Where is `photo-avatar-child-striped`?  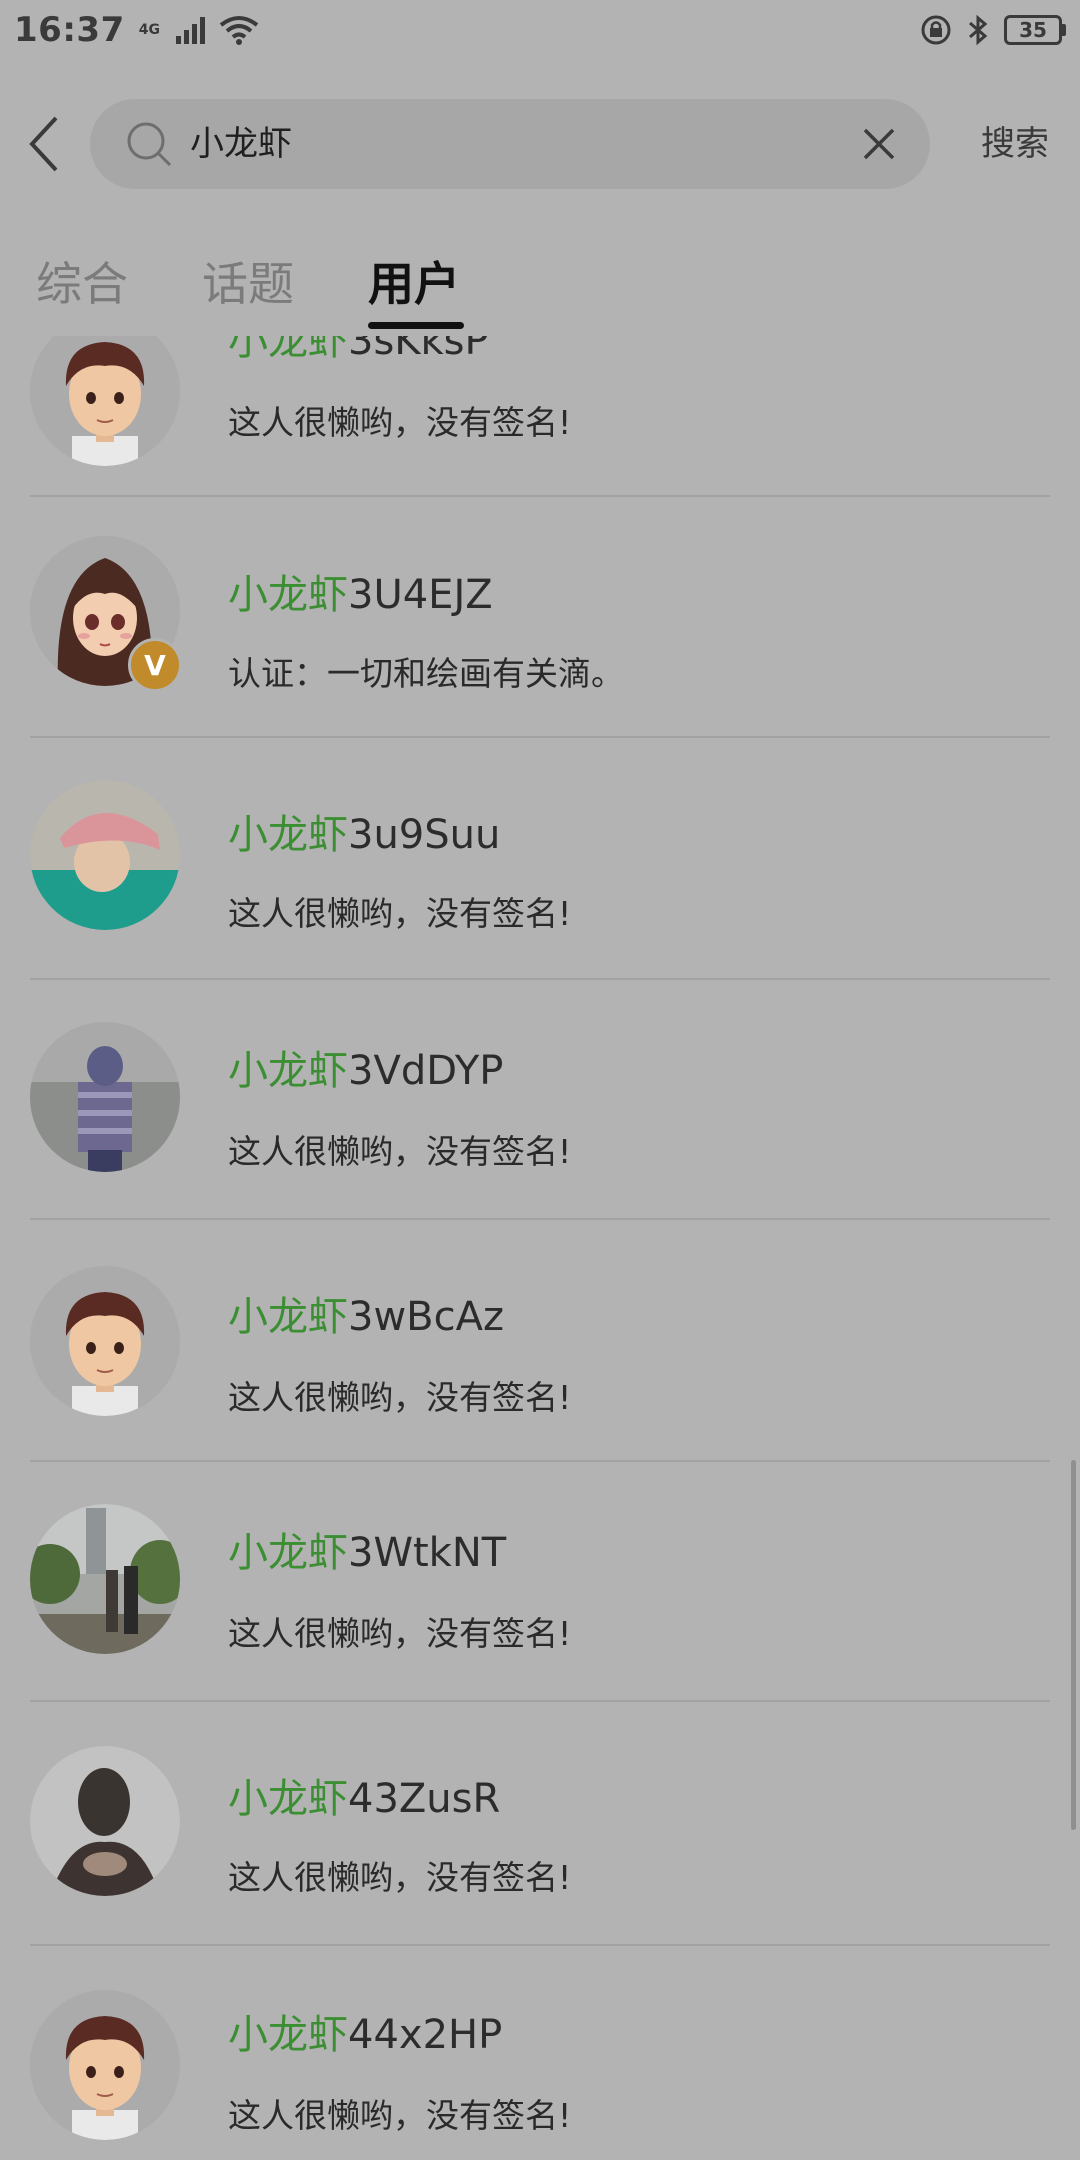
photo-avatar-child-striped is located at coordinates (105, 1097).